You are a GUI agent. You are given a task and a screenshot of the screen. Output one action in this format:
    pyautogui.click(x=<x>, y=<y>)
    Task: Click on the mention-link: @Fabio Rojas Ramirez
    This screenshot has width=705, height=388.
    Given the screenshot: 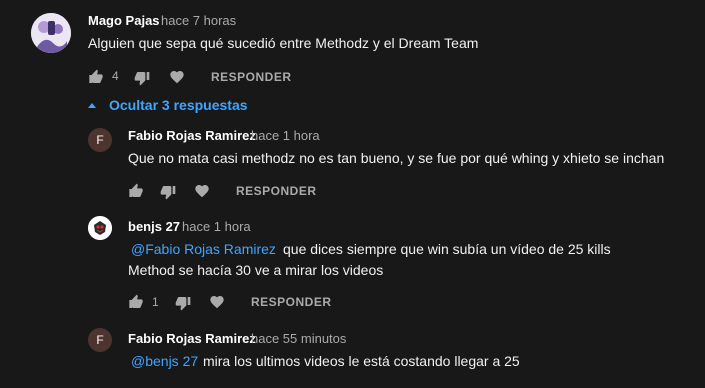 What is the action you would take?
    pyautogui.click(x=203, y=249)
    